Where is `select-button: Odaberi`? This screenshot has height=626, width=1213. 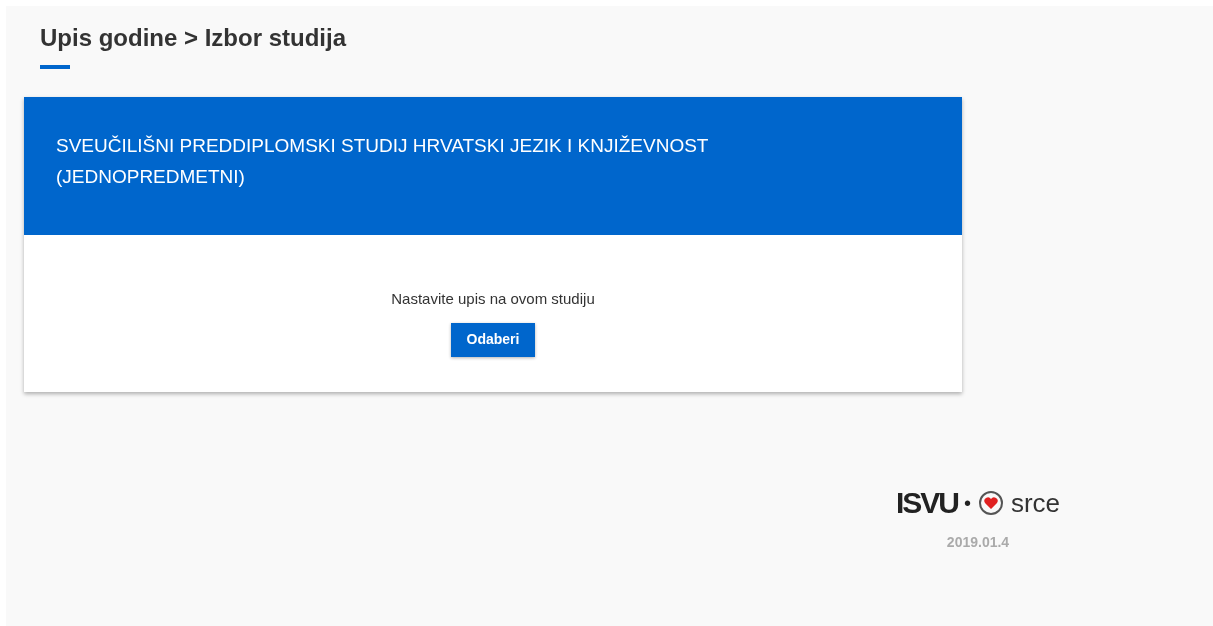 select-button: Odaberi is located at coordinates (493, 339).